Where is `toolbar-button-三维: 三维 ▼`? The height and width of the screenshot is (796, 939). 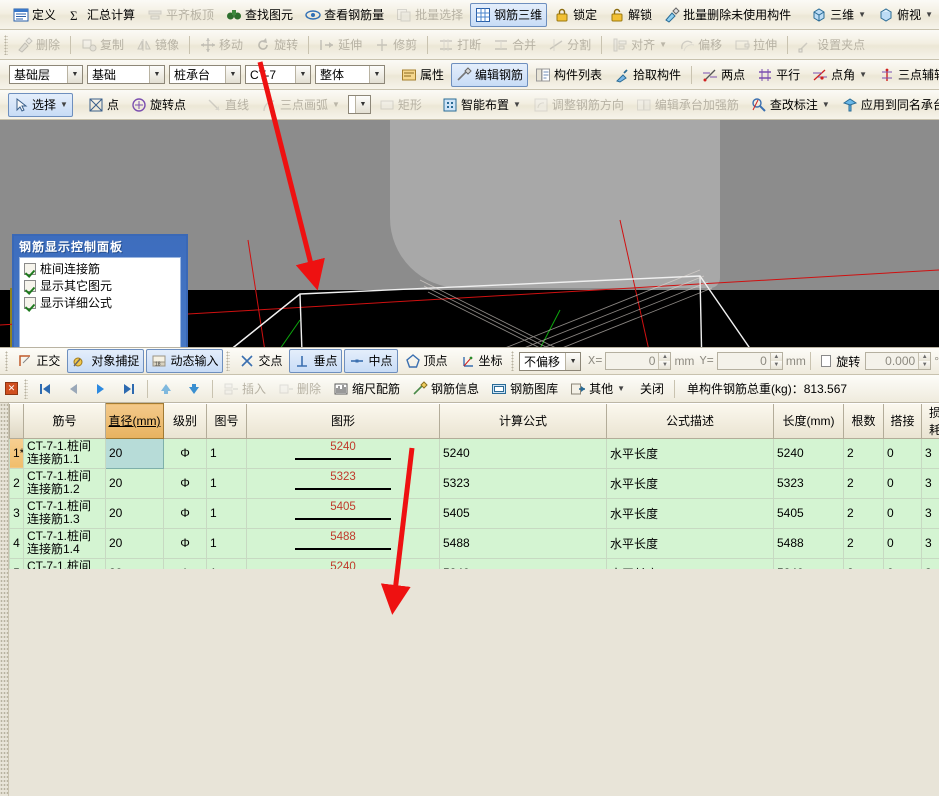 toolbar-button-三维: 三维 ▼ is located at coordinates (838, 15).